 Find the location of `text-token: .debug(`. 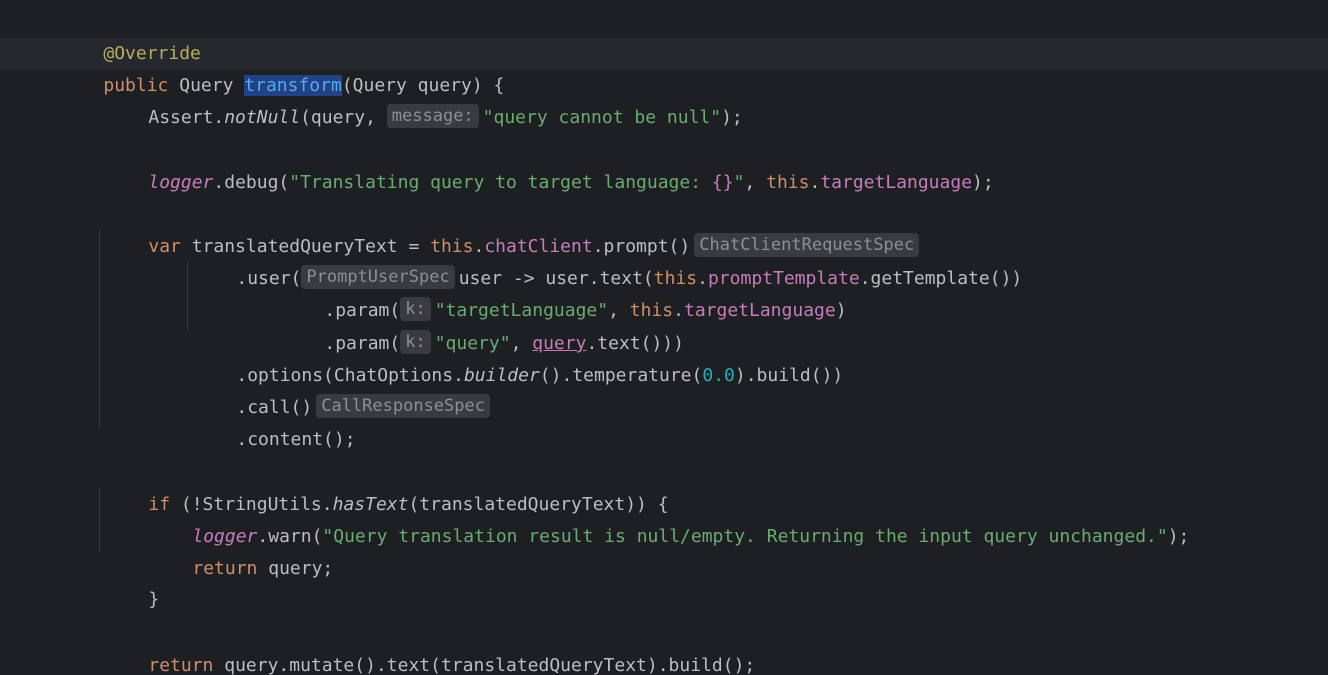

text-token: .debug( is located at coordinates (251, 182).